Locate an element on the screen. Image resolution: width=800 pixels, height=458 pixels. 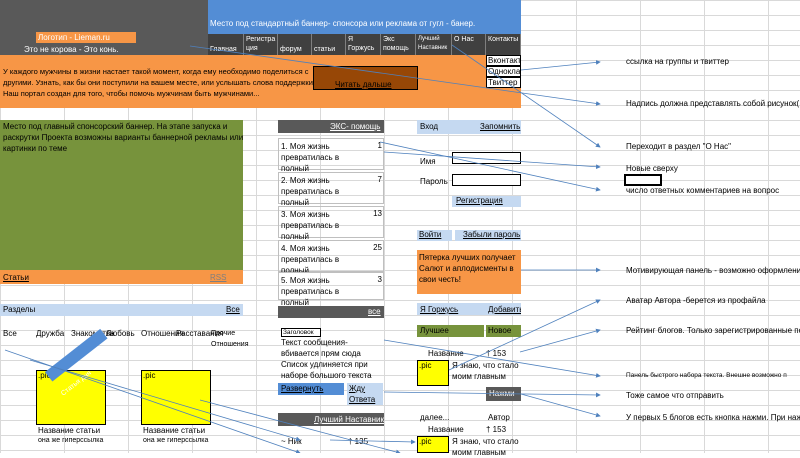
arrow-comments is located at coordinates (490, 166).